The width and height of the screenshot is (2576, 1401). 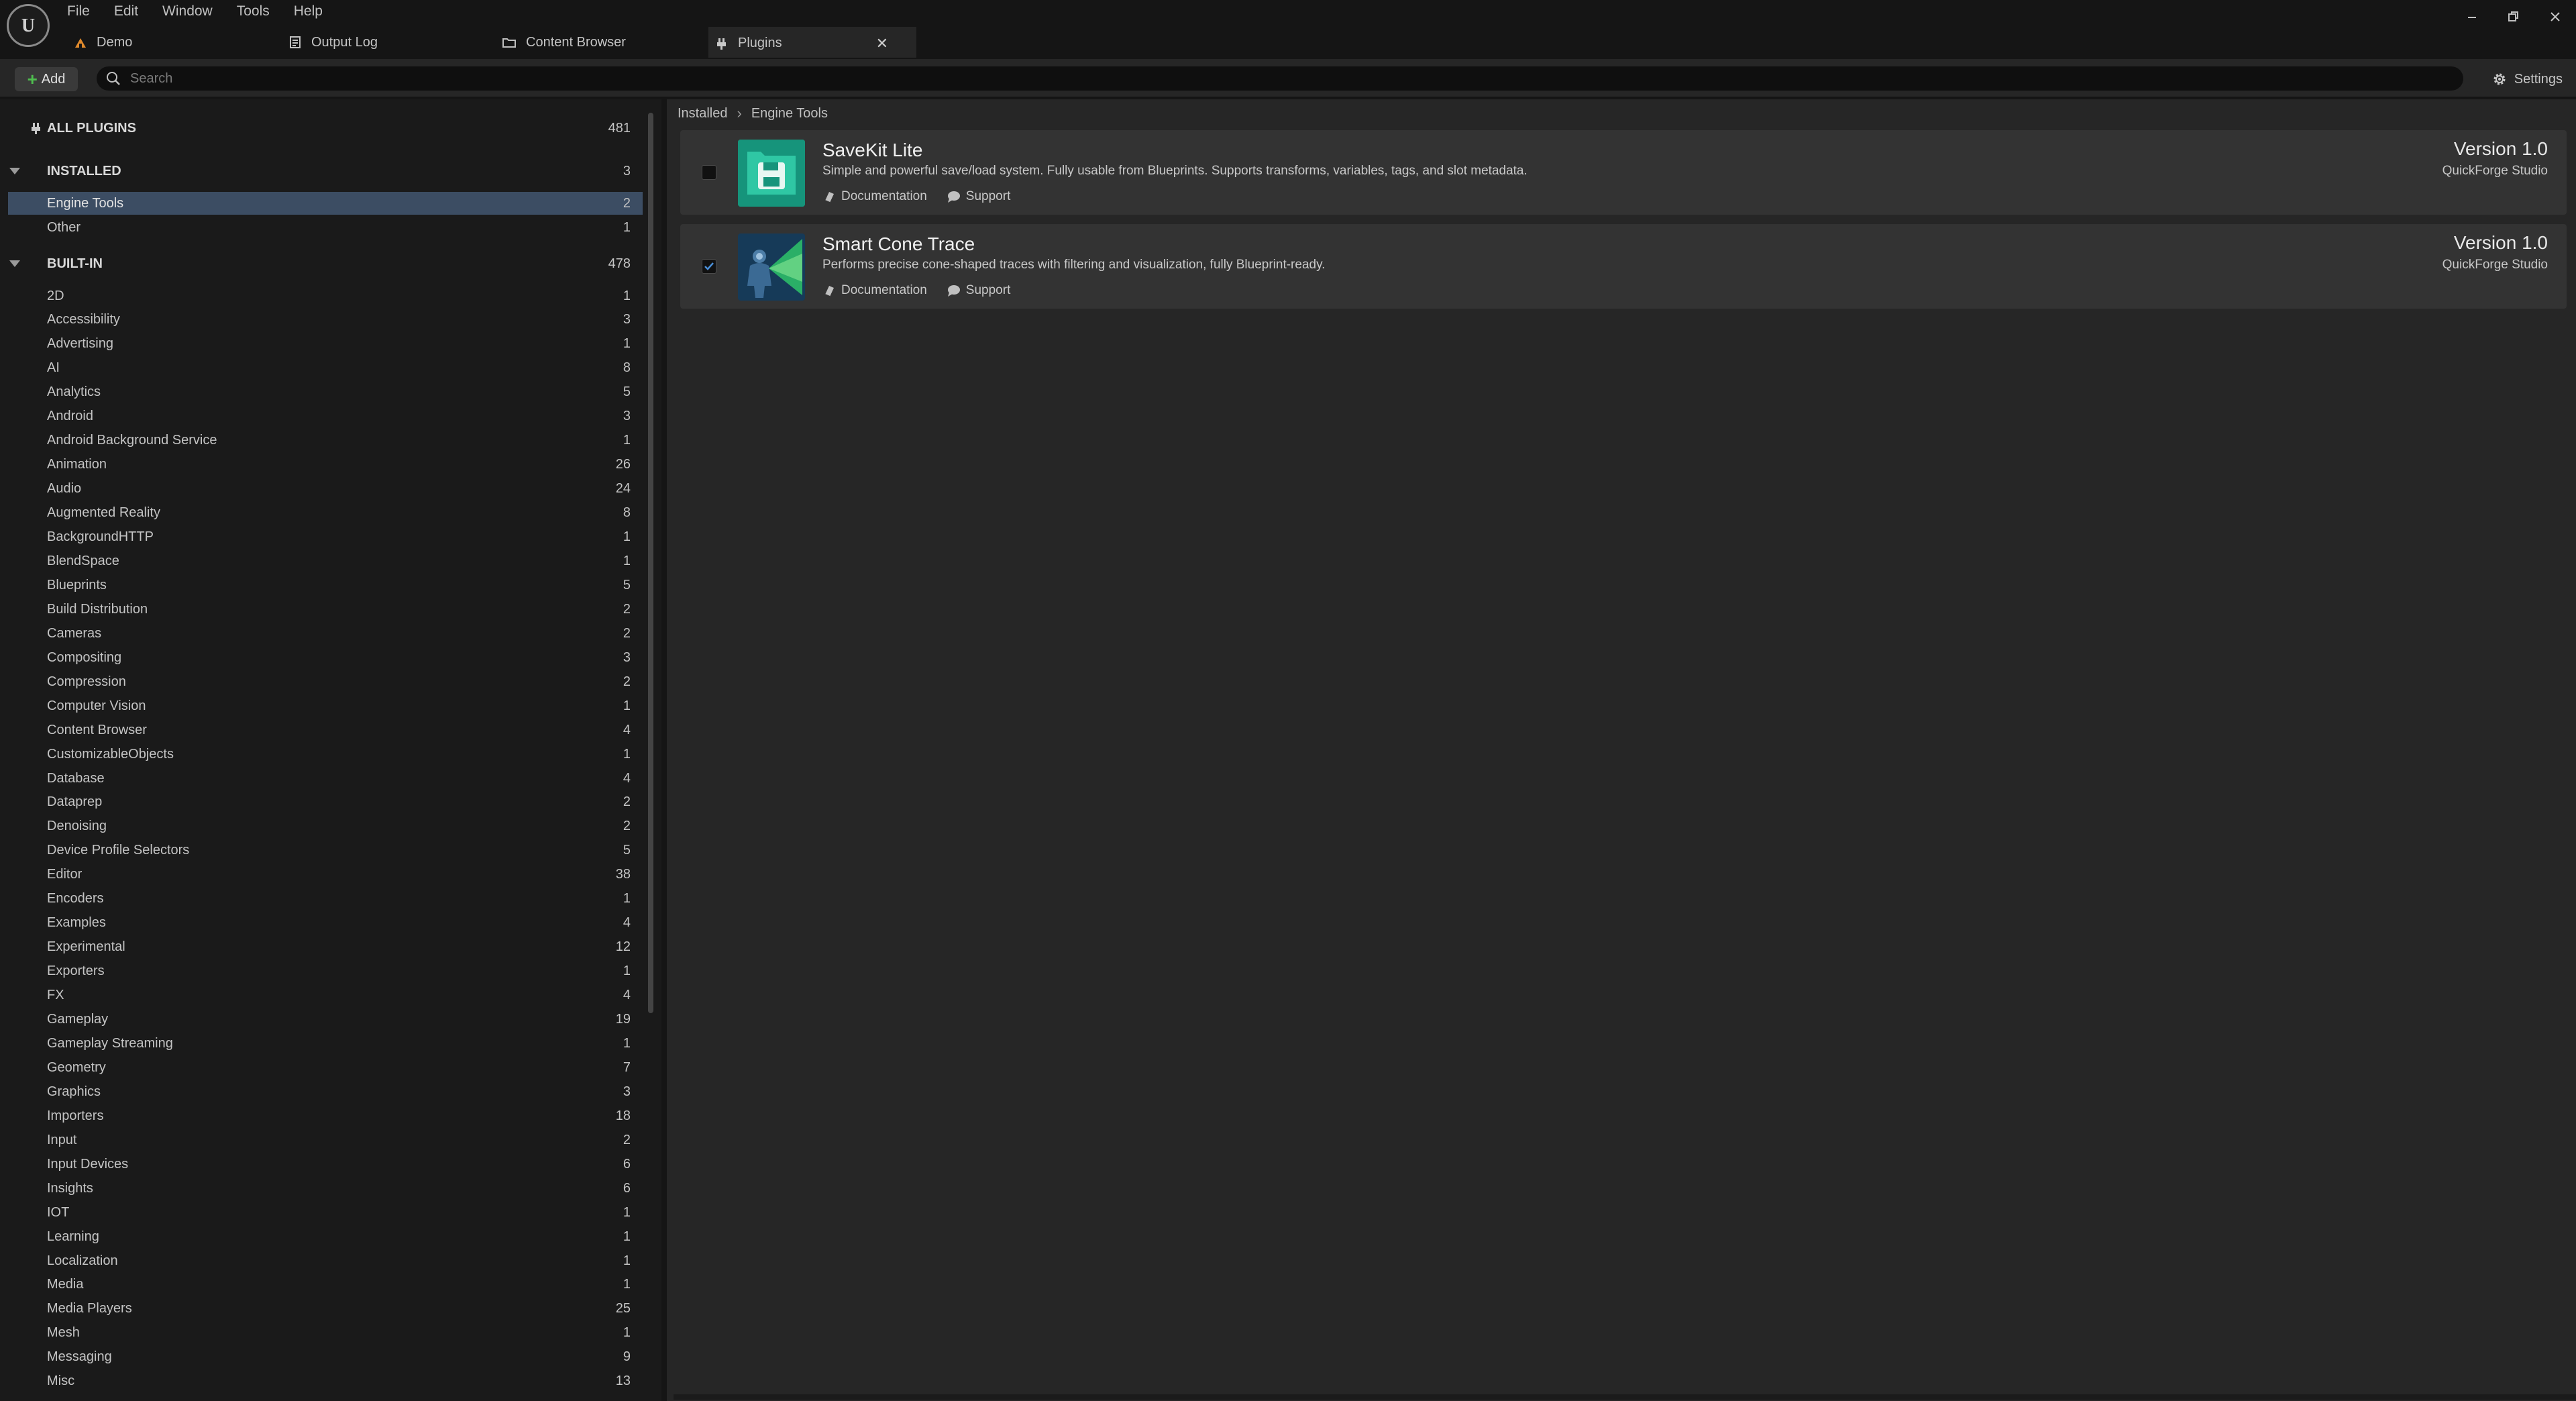 What do you see at coordinates (650, 563) in the screenshot?
I see `sidebar-scrollbar` at bounding box center [650, 563].